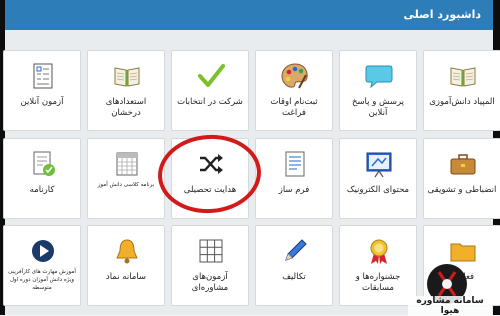 This screenshot has width=500, height=316. I want to click on tile-homework: تکالیف, so click(294, 265).